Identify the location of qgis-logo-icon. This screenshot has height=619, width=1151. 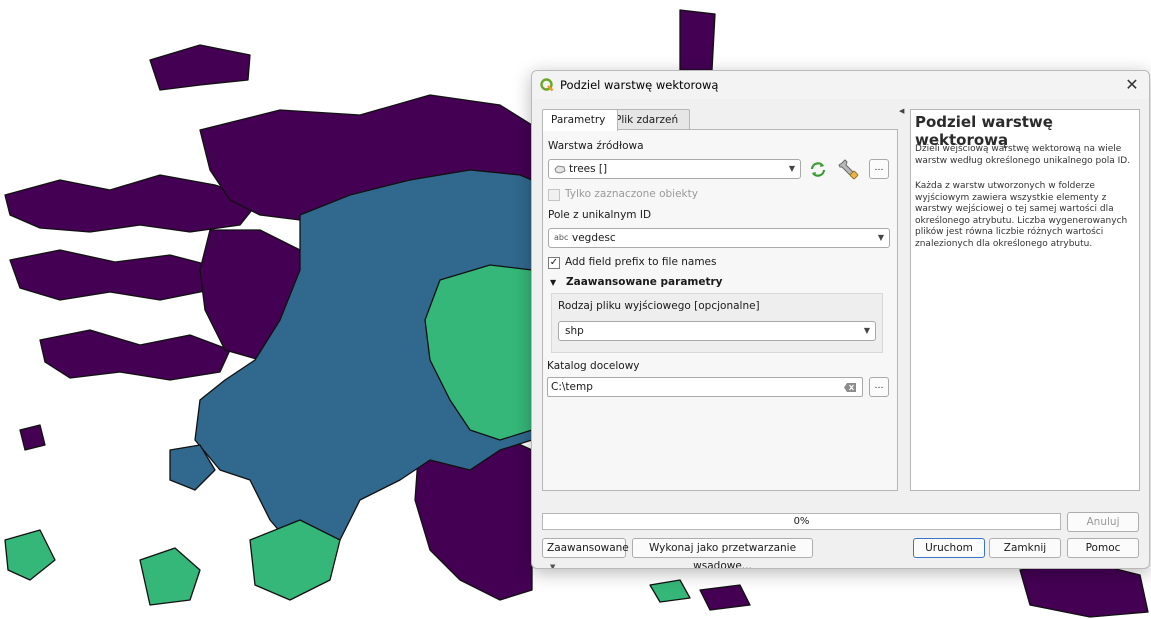
(547, 85).